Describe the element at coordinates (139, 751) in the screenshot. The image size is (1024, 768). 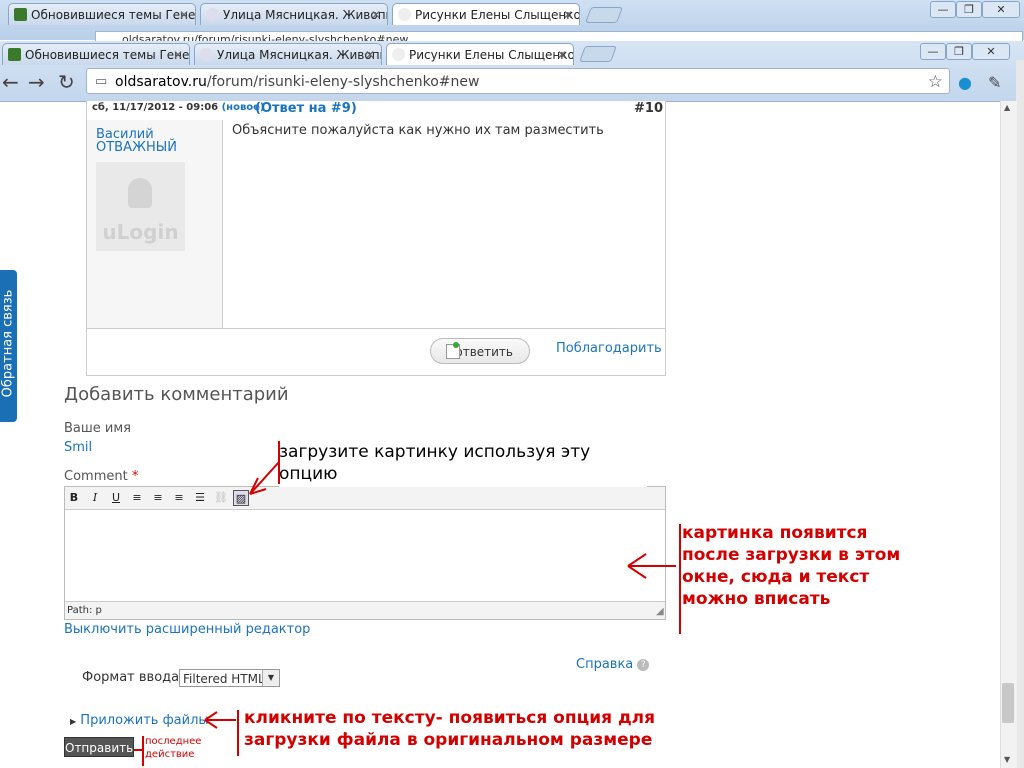
I see `arrow-last-icon` at that location.